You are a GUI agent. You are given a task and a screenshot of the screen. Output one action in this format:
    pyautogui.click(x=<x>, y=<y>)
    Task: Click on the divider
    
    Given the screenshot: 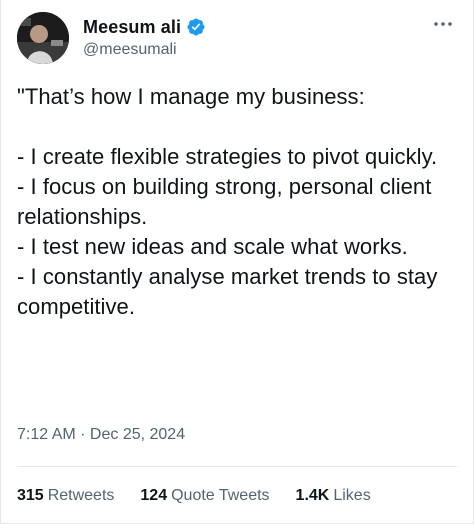 What is the action you would take?
    pyautogui.click(x=237, y=466)
    